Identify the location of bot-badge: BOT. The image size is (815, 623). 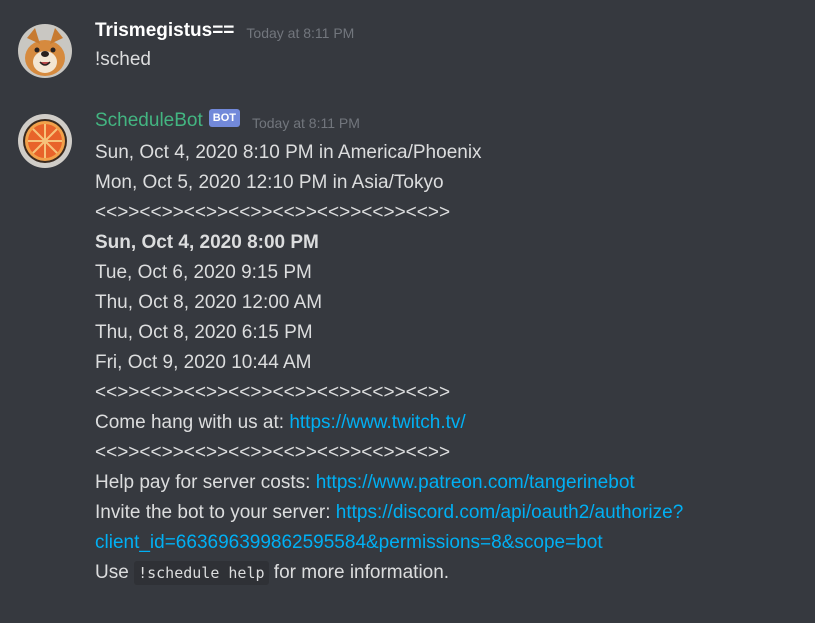
(224, 118).